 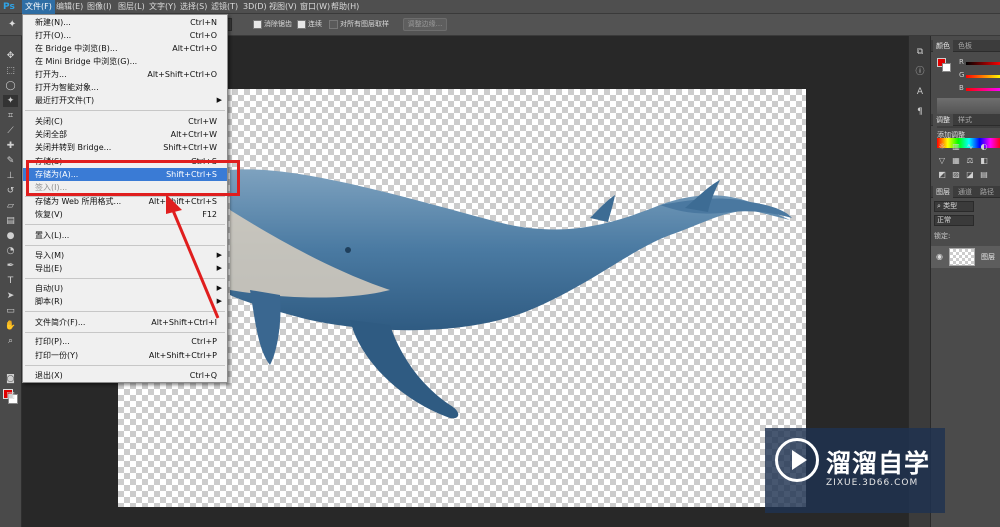 I want to click on threshold-icon: ◪, so click(x=970, y=175).